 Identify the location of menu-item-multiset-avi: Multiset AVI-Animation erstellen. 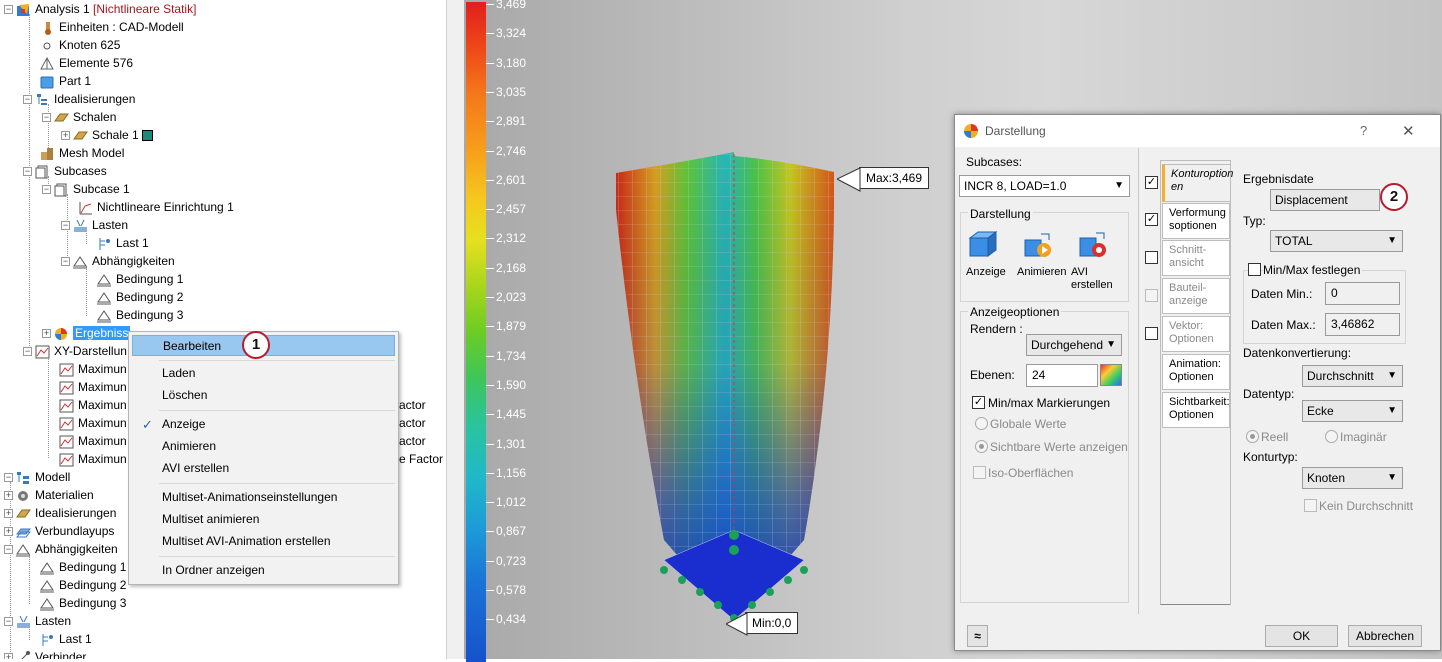
(263, 541).